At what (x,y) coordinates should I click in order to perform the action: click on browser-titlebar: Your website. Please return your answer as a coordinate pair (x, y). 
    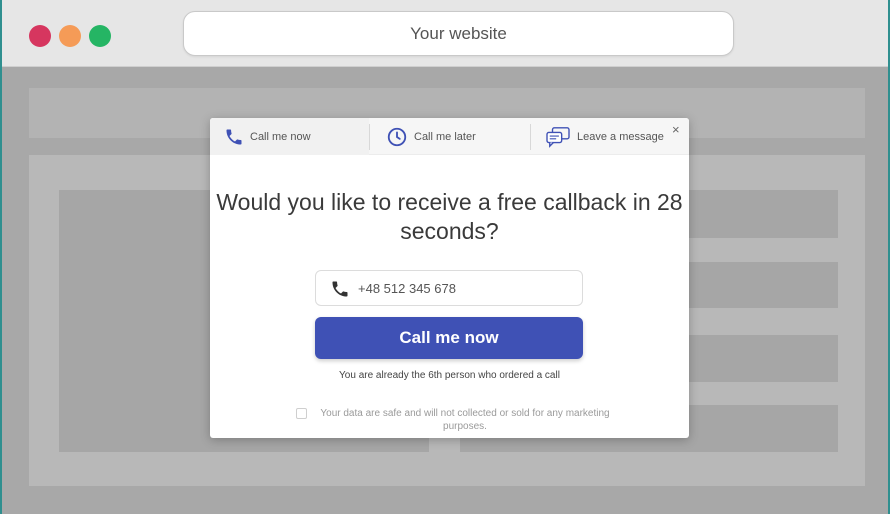
    Looking at the image, I should click on (445, 33).